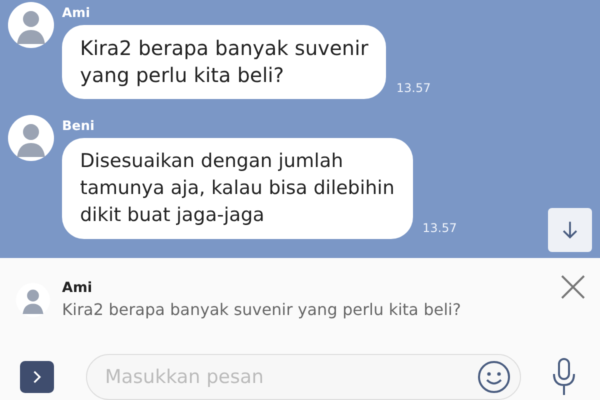 The image size is (600, 400). What do you see at coordinates (573, 287) in the screenshot?
I see `close-icon` at bounding box center [573, 287].